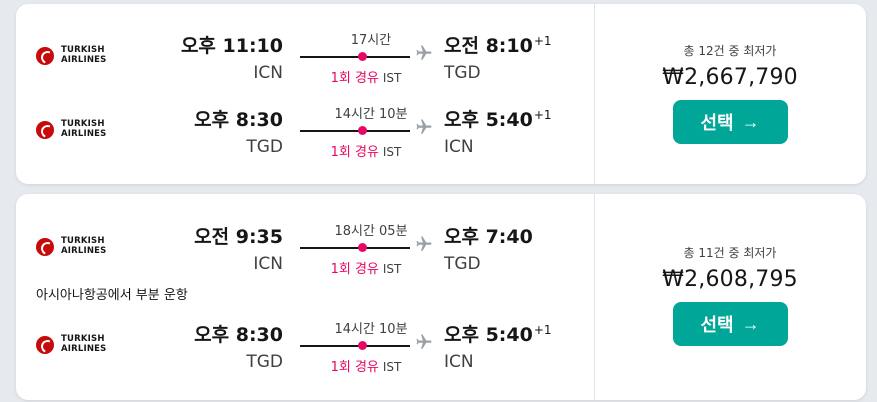  Describe the element at coordinates (730, 51) in the screenshot. I see `price-label: 총 12건 중 최저가` at that location.